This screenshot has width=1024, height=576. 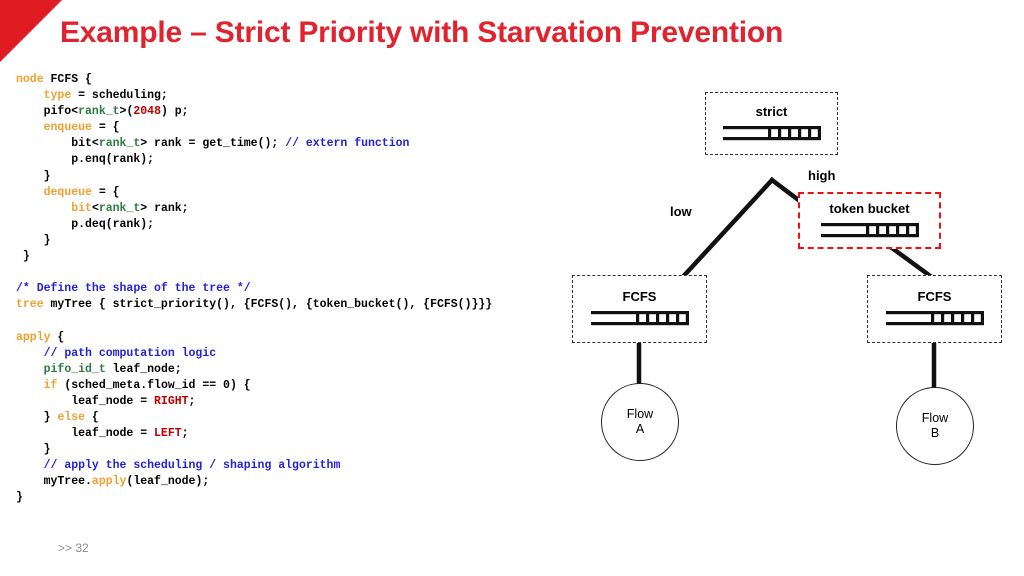 I want to click on node-label-token-bucket: token bucket, so click(x=869, y=208).